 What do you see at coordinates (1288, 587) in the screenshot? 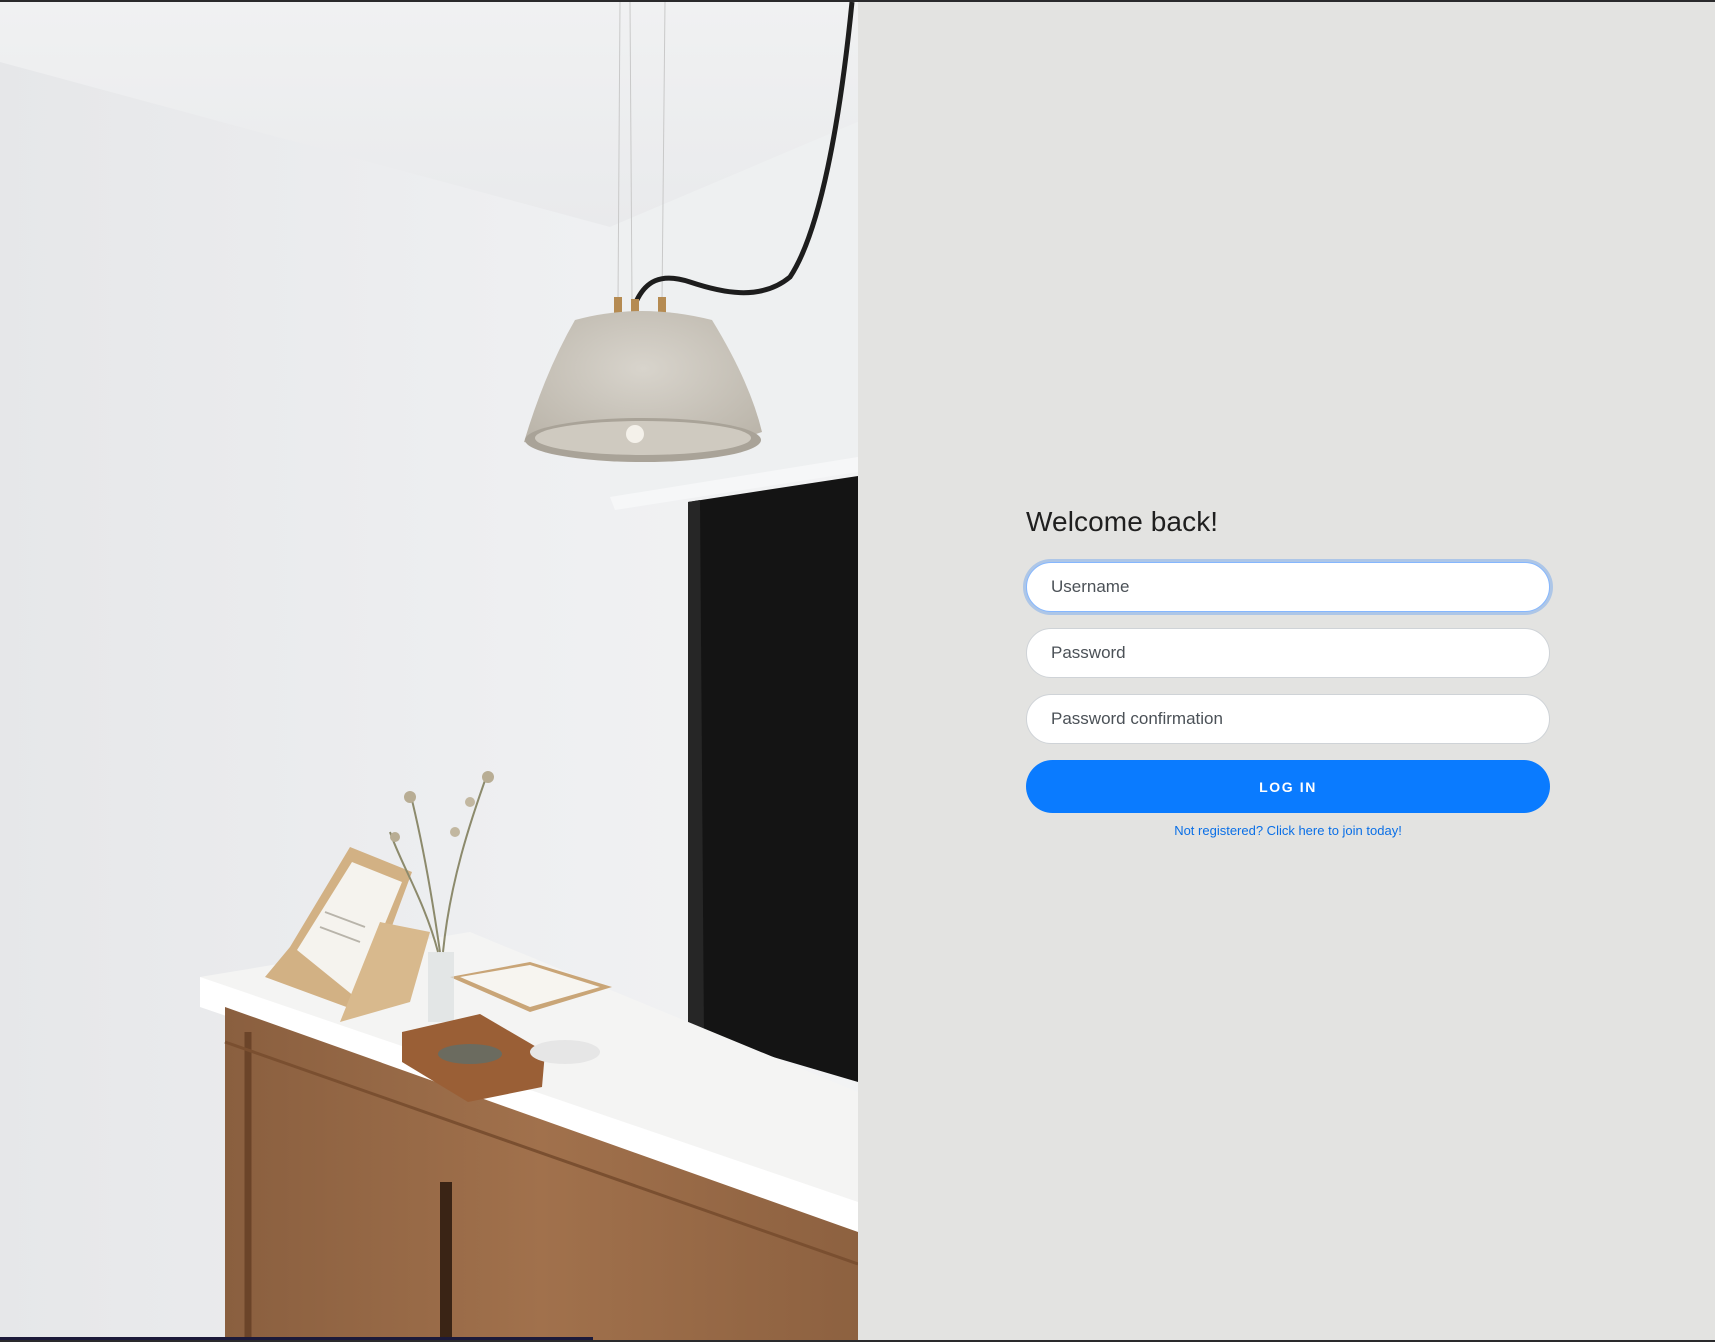
I see `username-input` at bounding box center [1288, 587].